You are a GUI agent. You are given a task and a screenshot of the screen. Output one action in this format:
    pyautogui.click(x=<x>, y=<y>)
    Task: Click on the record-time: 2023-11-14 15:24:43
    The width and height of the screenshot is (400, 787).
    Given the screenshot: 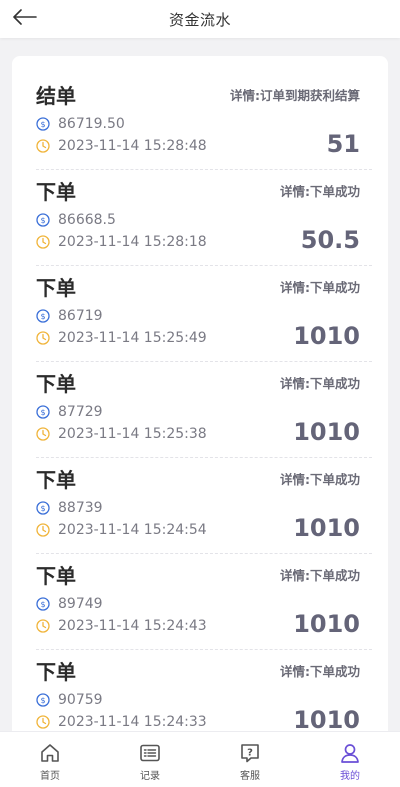 What is the action you would take?
    pyautogui.click(x=132, y=626)
    